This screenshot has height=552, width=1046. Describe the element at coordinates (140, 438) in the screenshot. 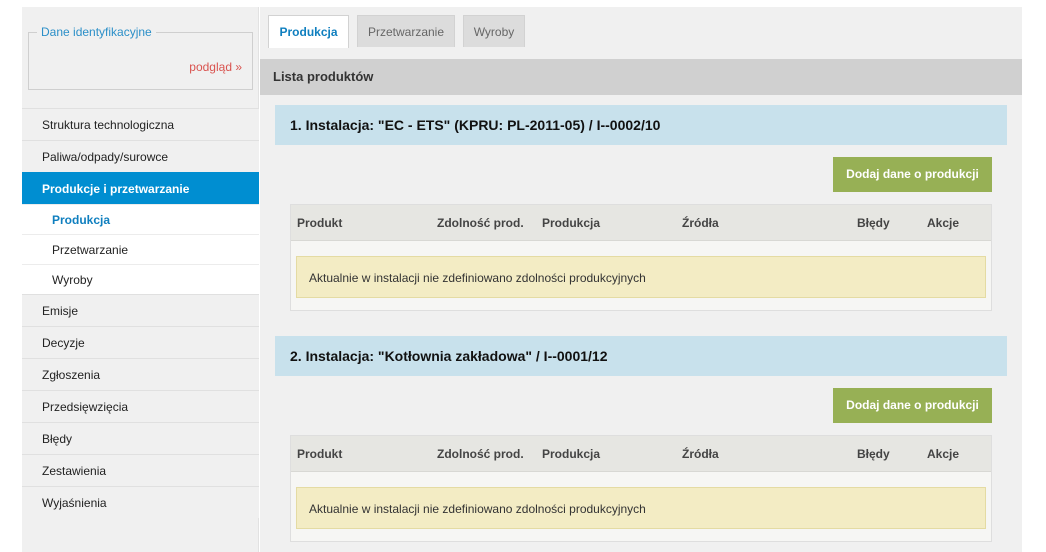

I see `sidebar-item-bledy: Błędy` at that location.